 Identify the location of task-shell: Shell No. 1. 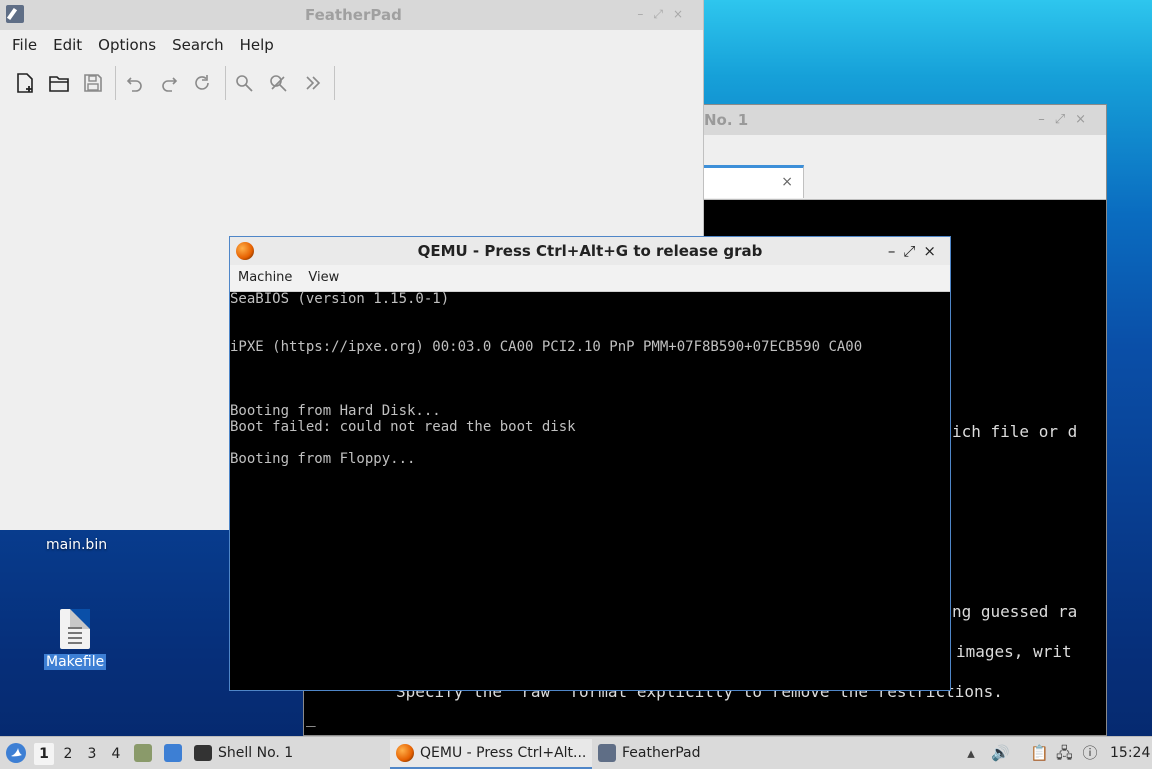
(243, 753).